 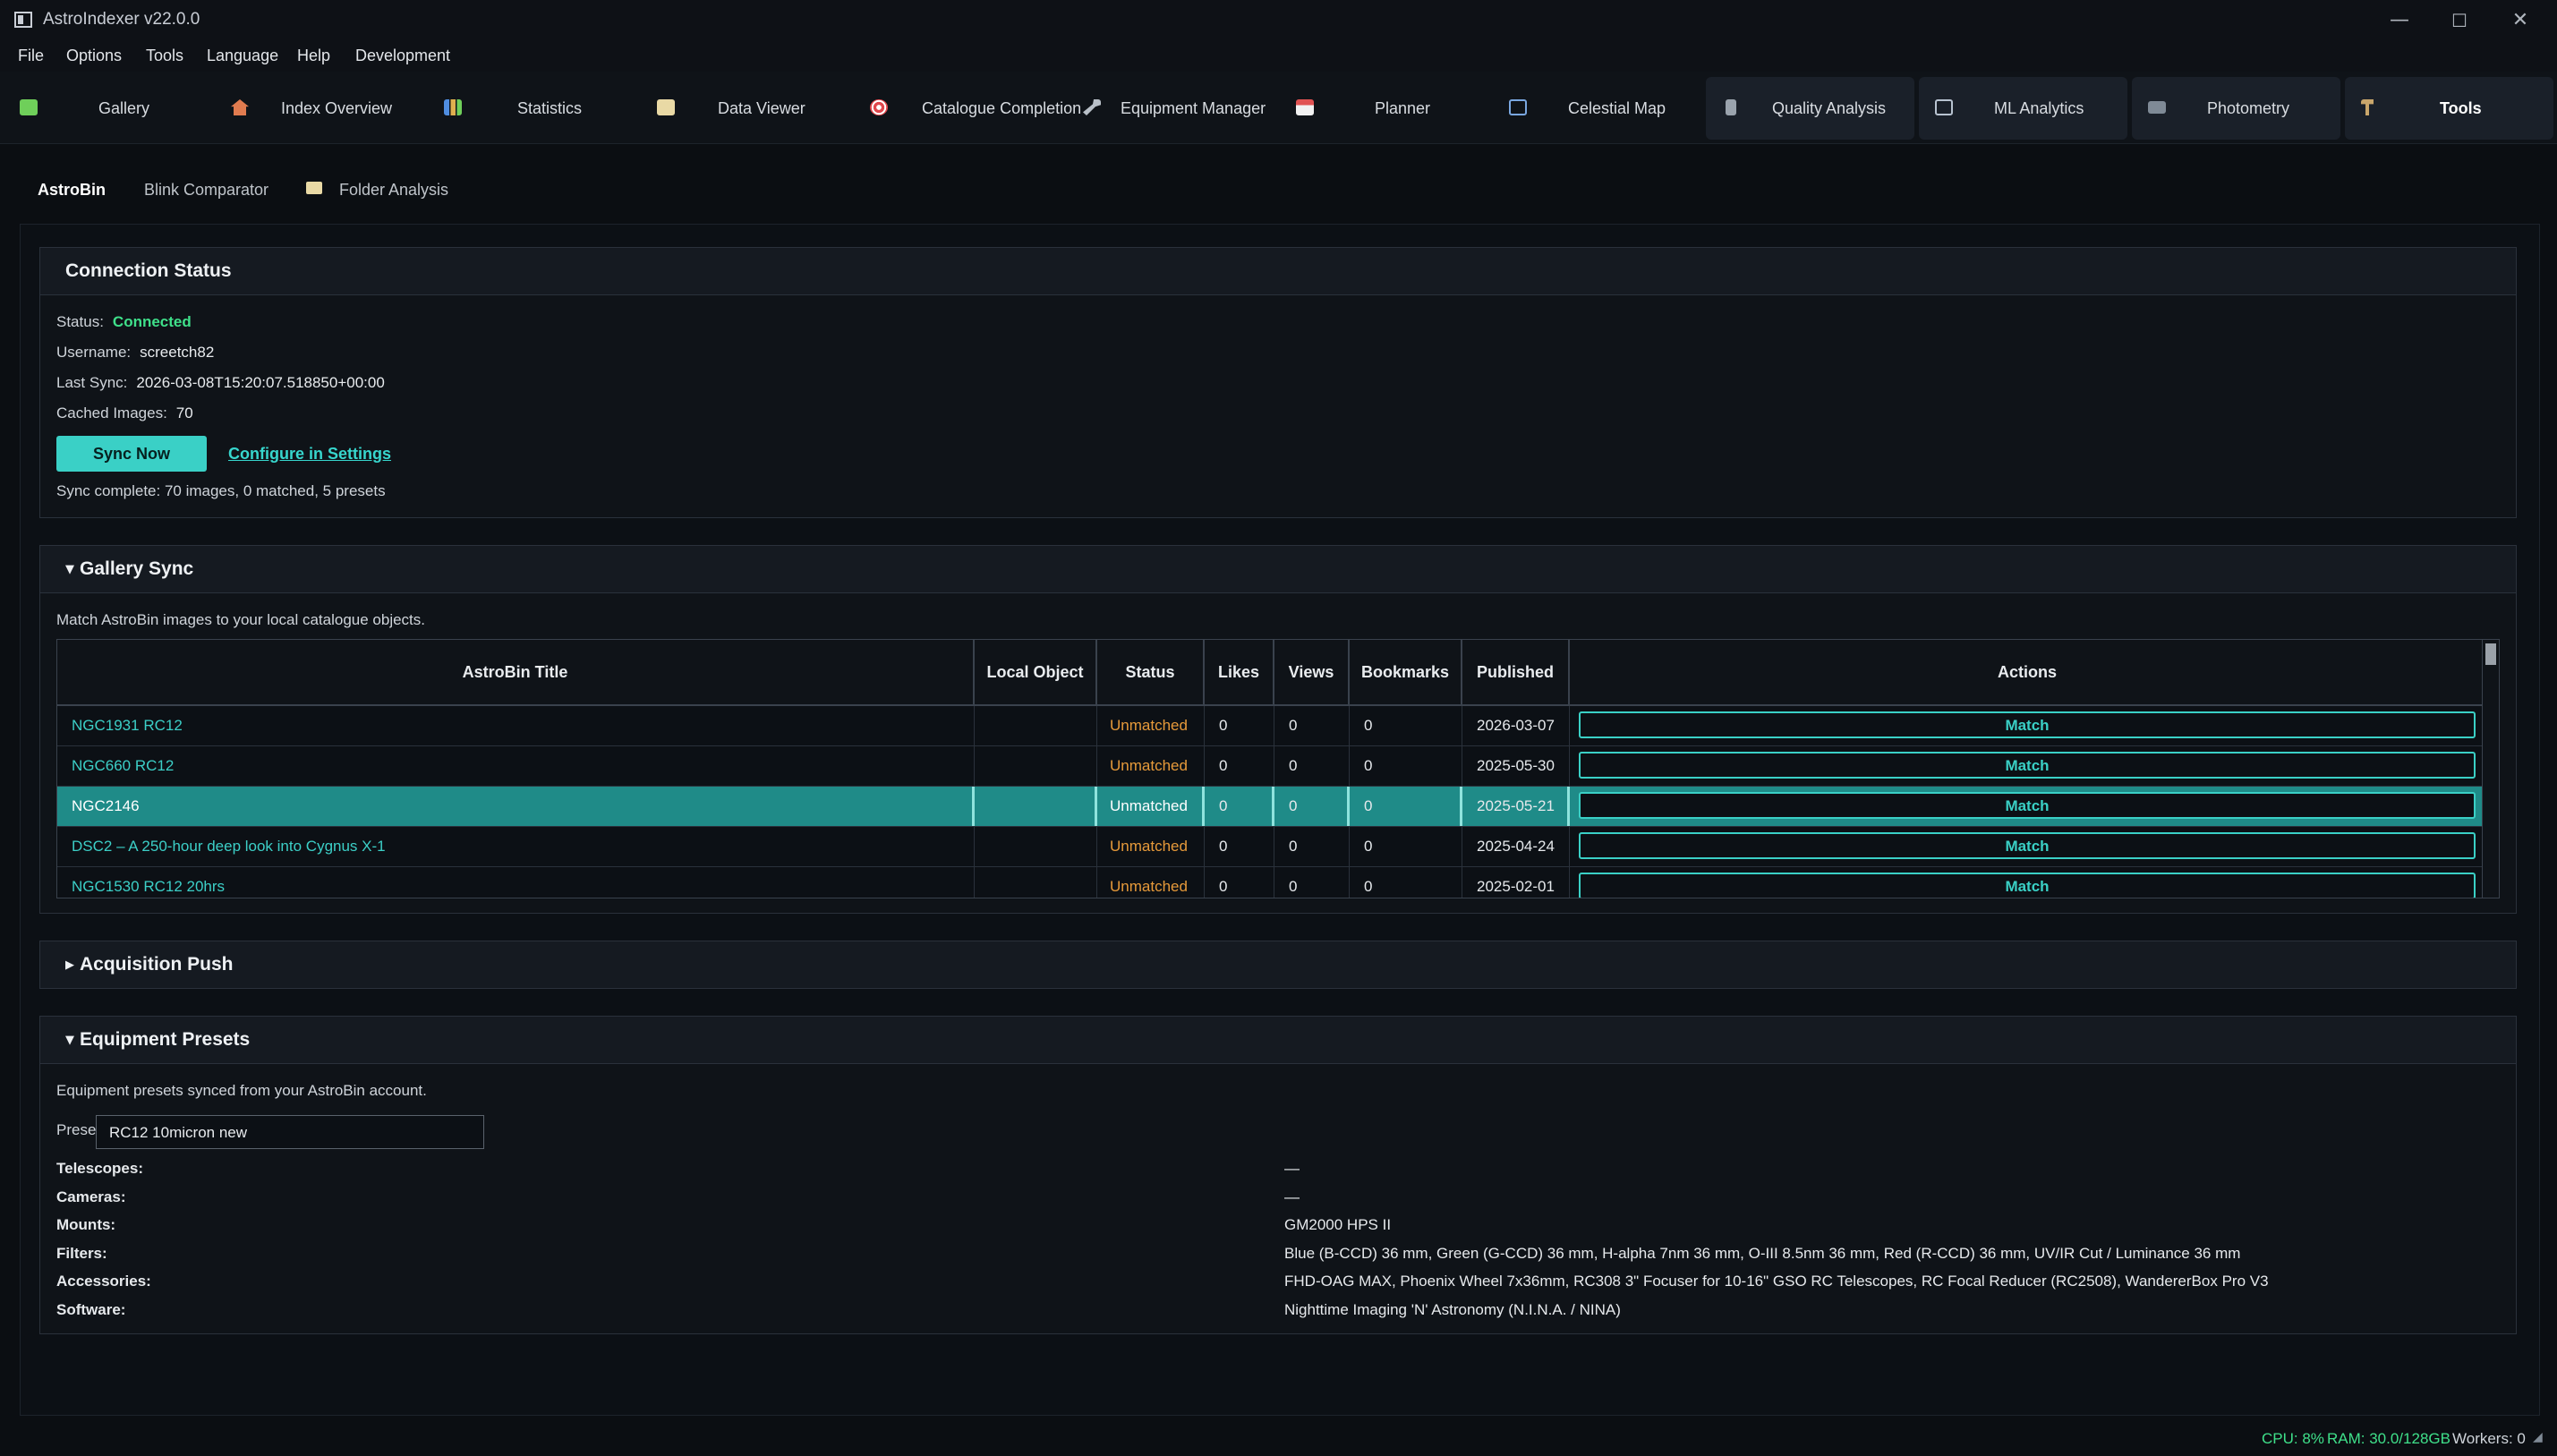 What do you see at coordinates (393, 190) in the screenshot?
I see `subtab-folder-analysis: Folder Analysis` at bounding box center [393, 190].